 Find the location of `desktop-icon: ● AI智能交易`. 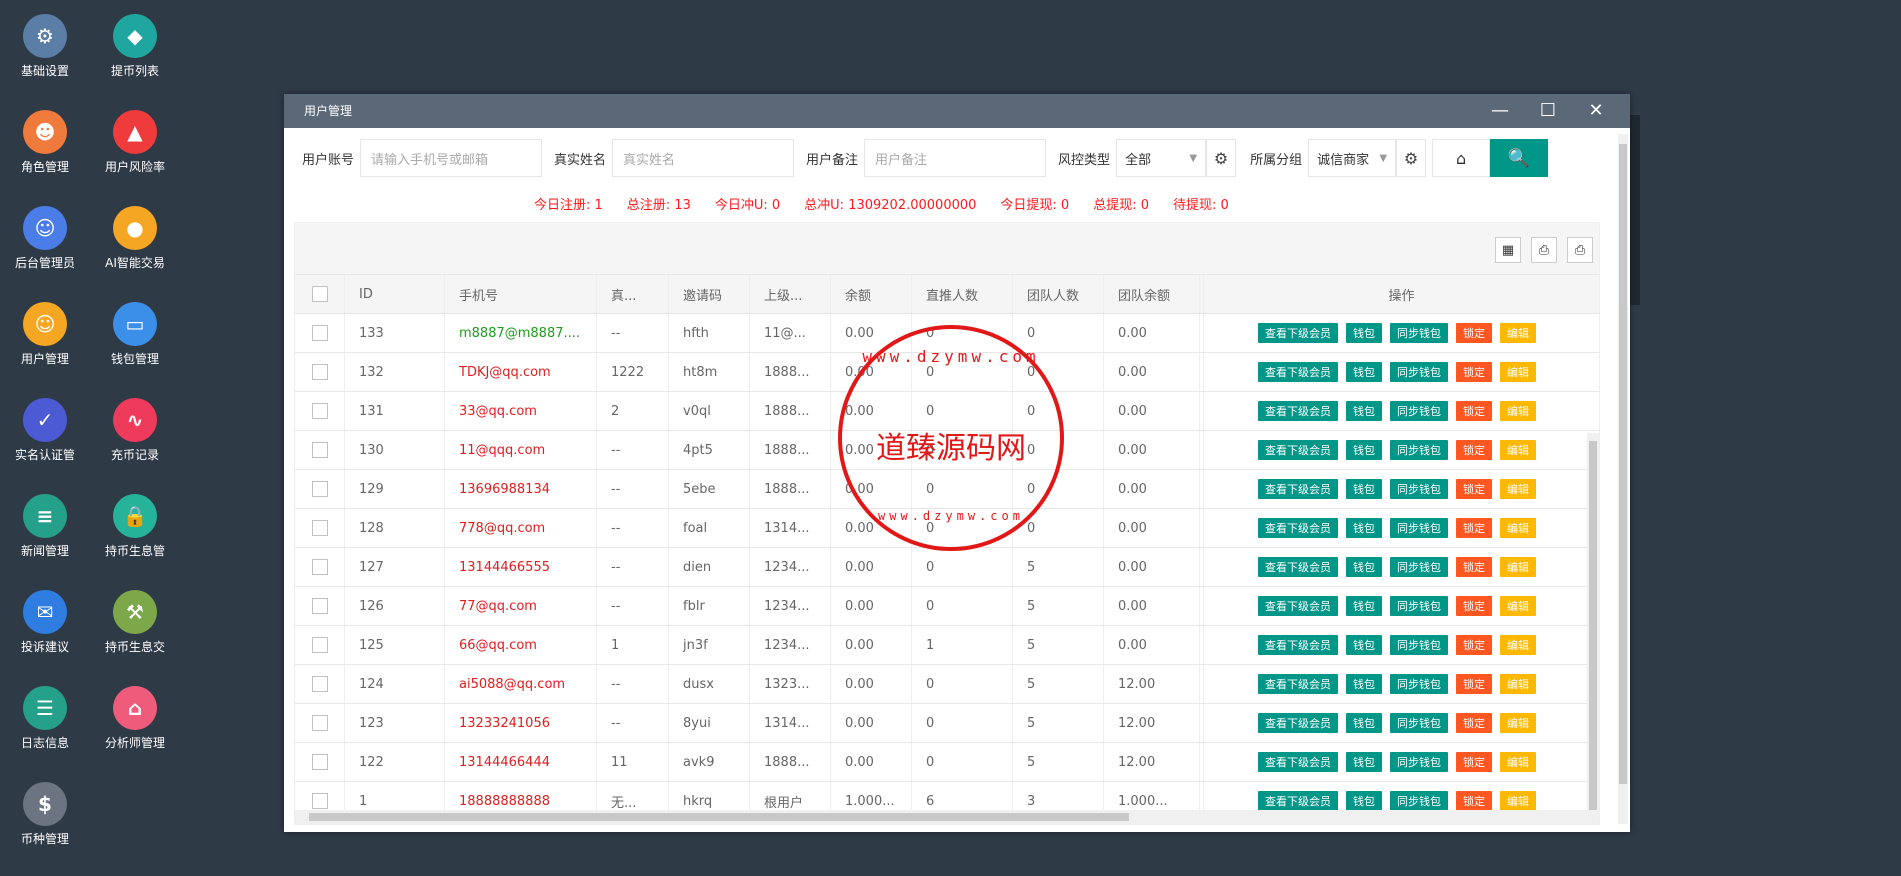

desktop-icon: ● AI智能交易 is located at coordinates (135, 231).